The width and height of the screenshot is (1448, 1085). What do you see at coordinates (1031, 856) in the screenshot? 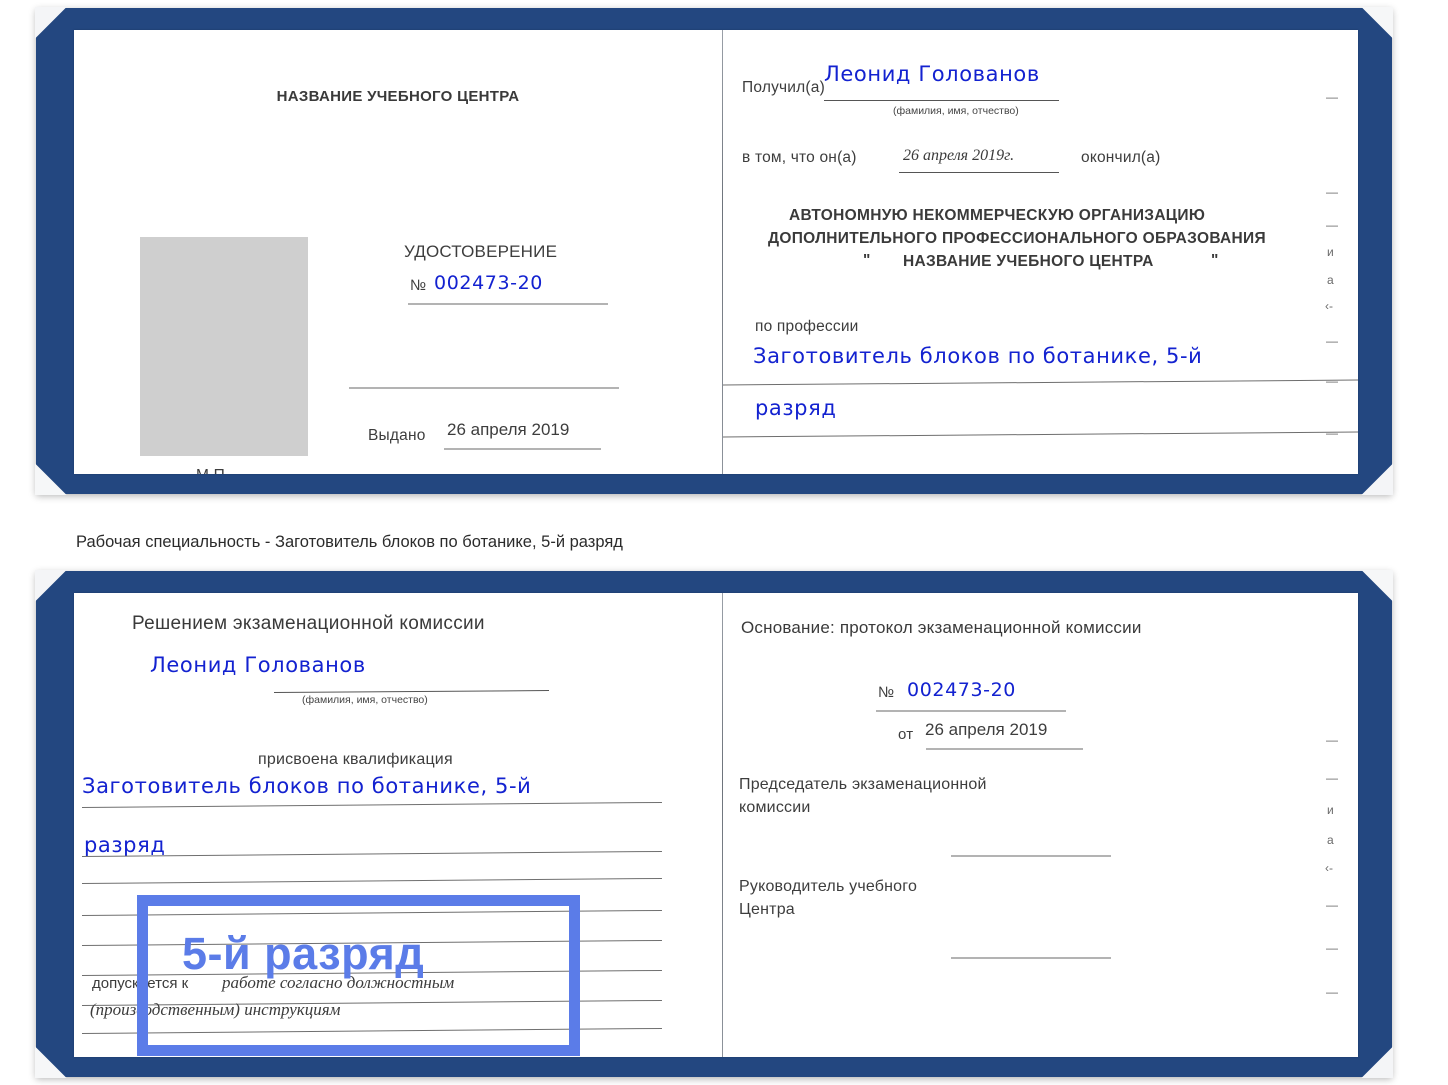
I see `chairman-signature-rule` at bounding box center [1031, 856].